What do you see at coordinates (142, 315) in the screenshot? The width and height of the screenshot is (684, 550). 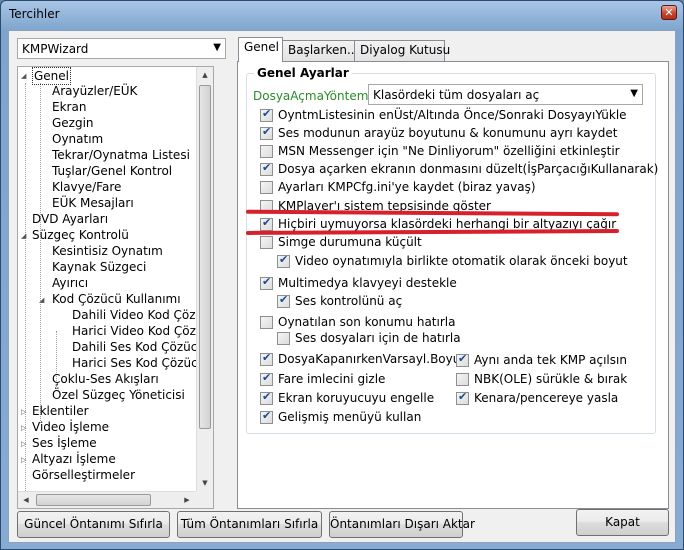 I see `tree-item: Dahili Video Kod Çözücü` at bounding box center [142, 315].